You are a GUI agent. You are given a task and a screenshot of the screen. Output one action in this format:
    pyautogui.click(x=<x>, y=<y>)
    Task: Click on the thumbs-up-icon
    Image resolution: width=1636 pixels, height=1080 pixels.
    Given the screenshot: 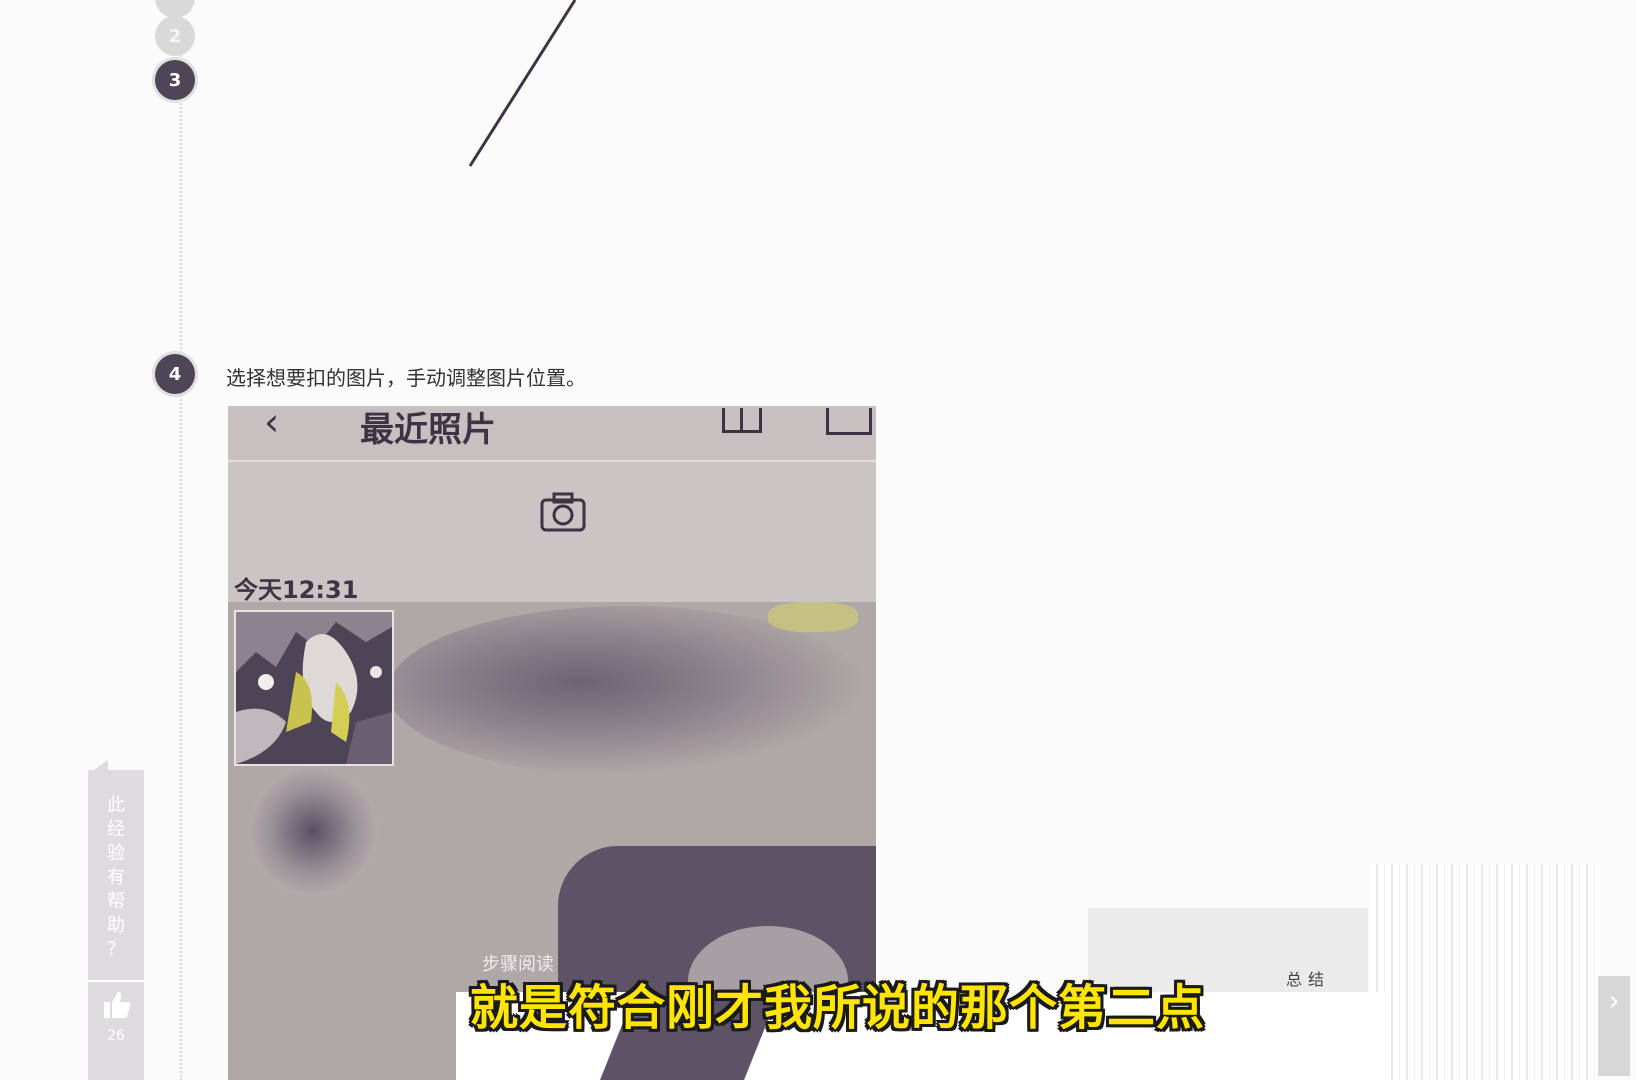 What is the action you would take?
    pyautogui.click(x=117, y=1005)
    